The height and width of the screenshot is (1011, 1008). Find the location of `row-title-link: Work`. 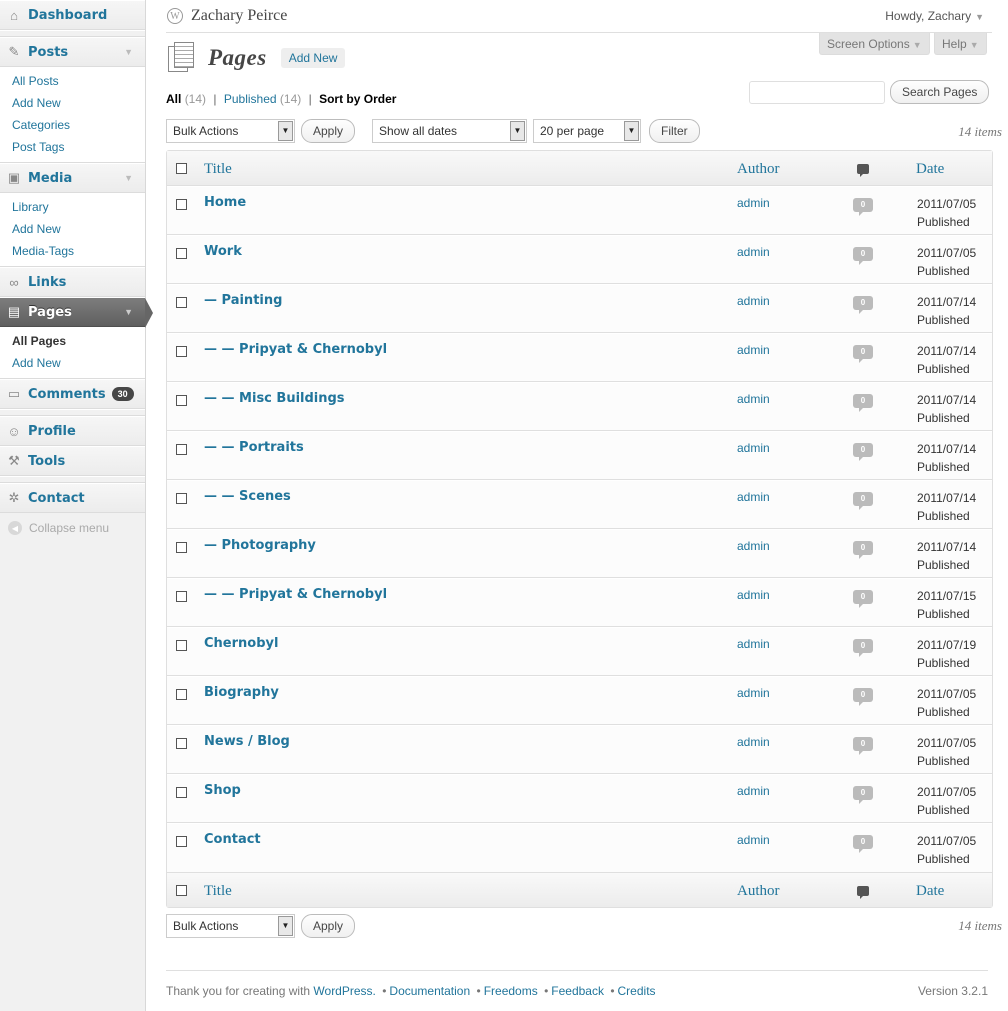

row-title-link: Work is located at coordinates (223, 251).